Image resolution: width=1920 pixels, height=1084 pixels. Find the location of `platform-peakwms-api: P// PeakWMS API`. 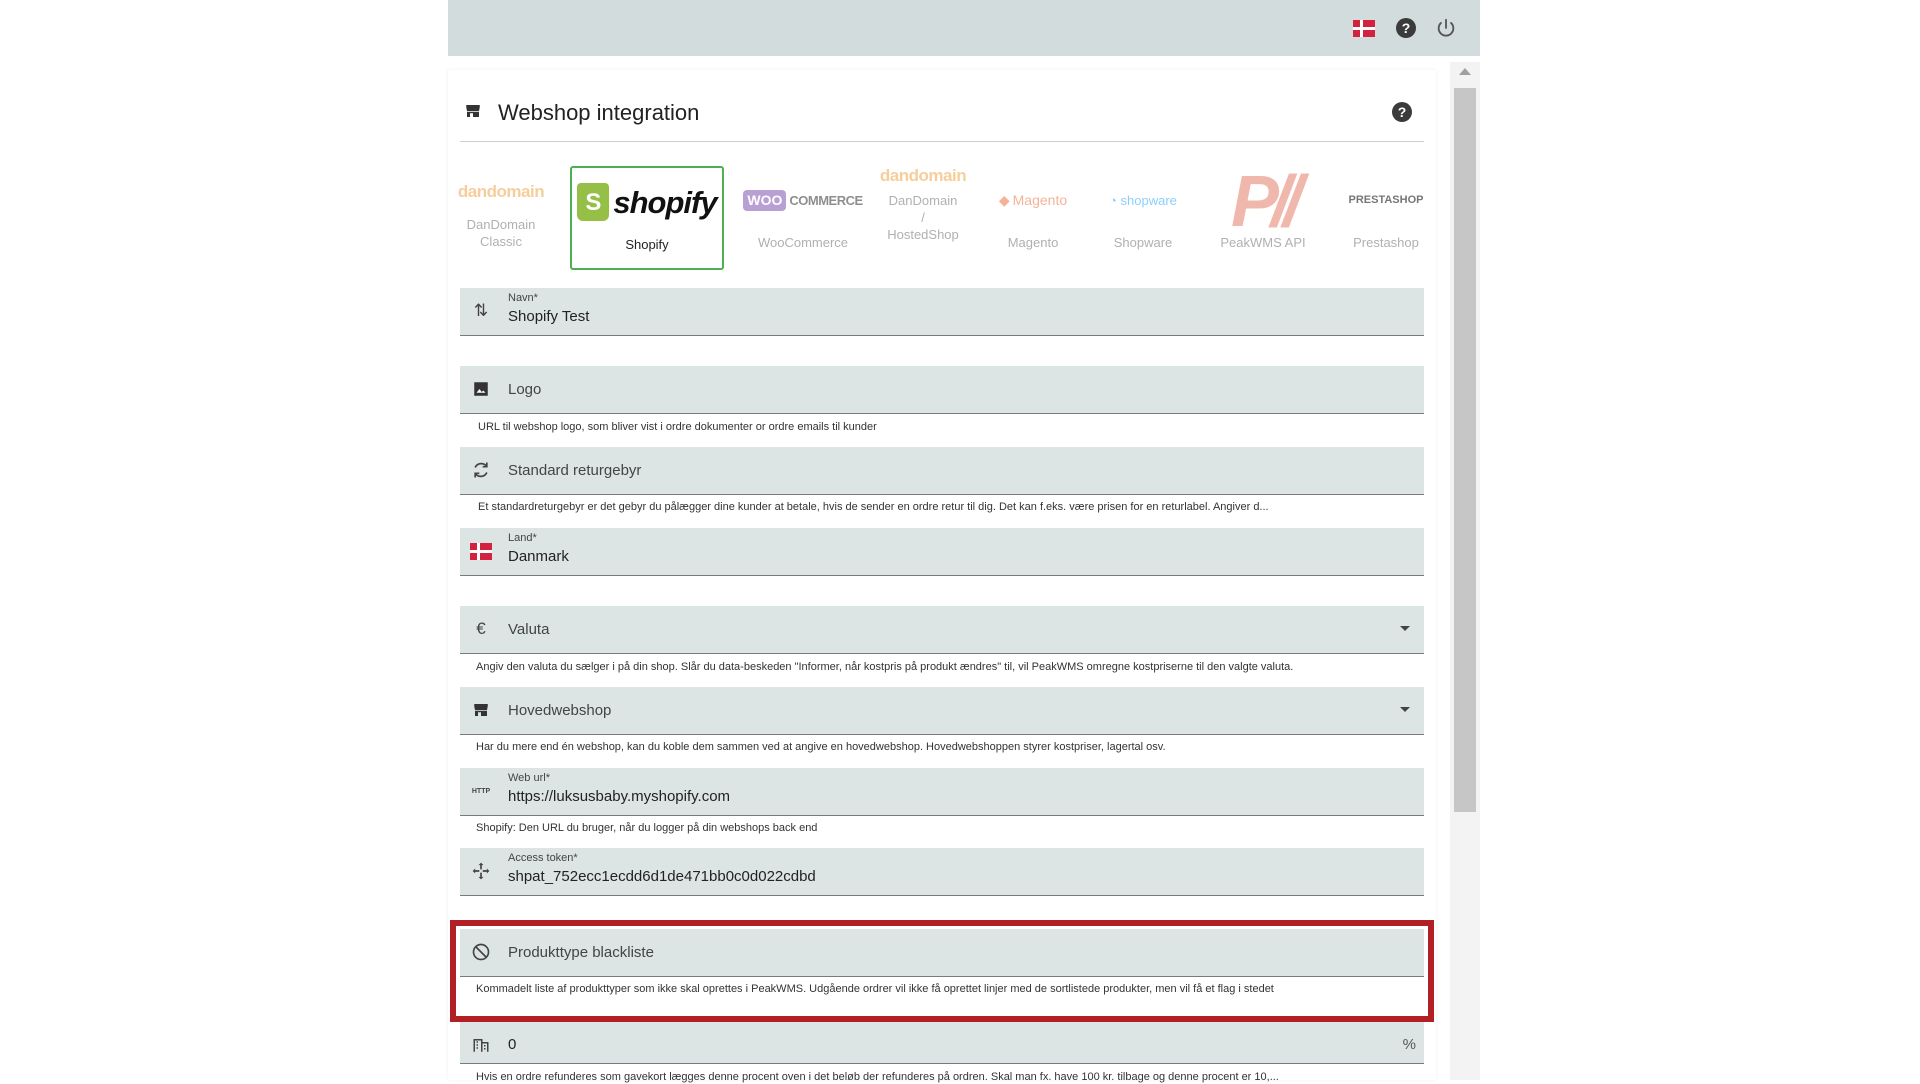

platform-peakwms-api: P// PeakWMS API is located at coordinates (1263, 218).